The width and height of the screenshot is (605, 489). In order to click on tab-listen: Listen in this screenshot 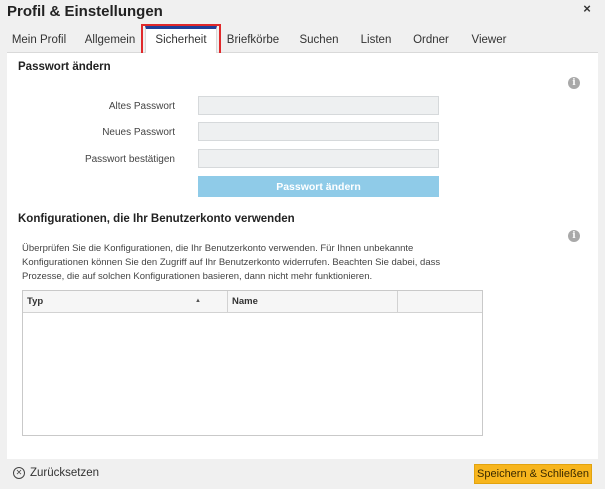, I will do `click(376, 39)`.